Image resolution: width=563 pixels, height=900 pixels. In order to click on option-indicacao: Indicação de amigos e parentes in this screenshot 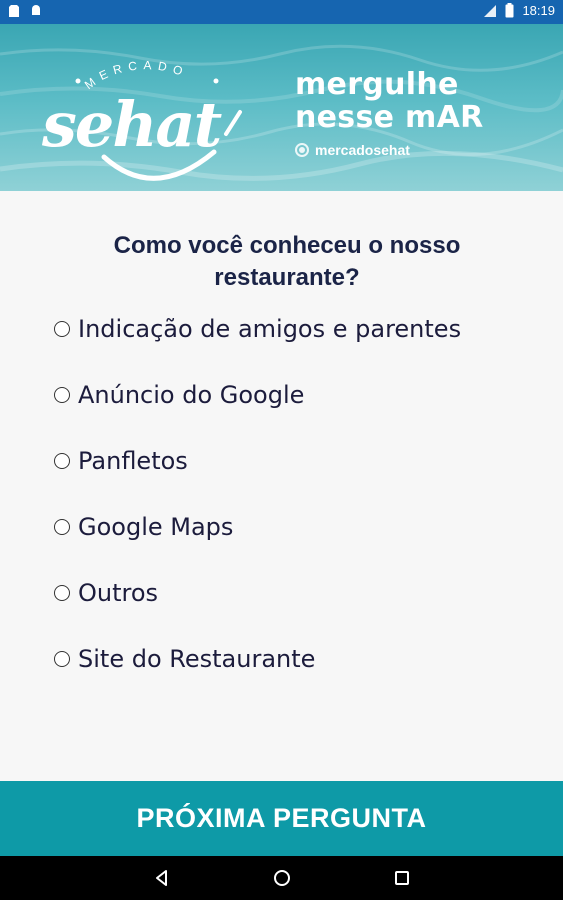, I will do `click(294, 345)`.